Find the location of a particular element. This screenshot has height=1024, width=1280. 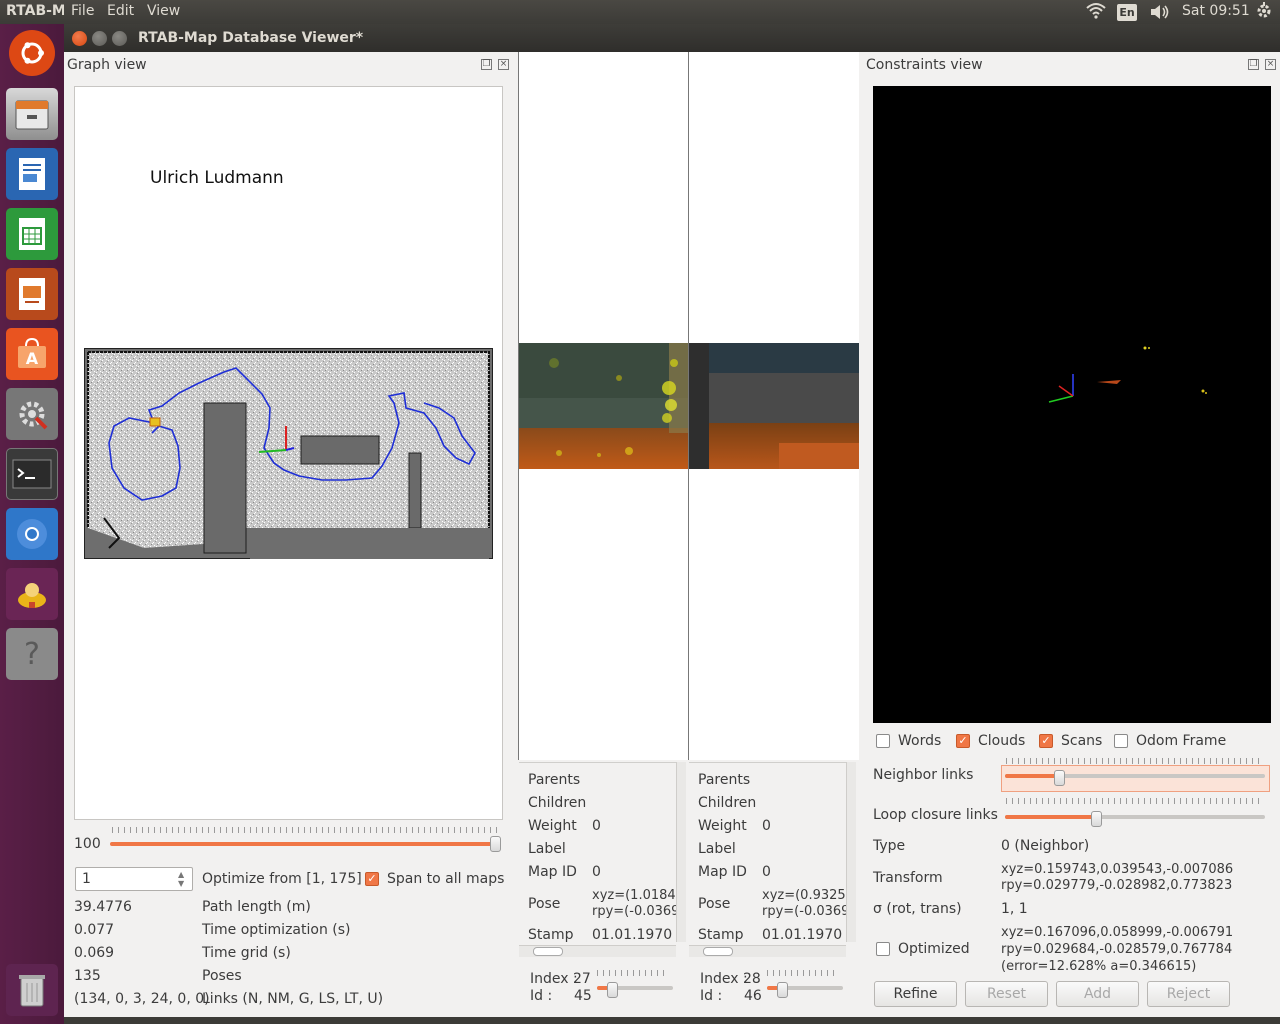

trash-icon is located at coordinates (32, 990).